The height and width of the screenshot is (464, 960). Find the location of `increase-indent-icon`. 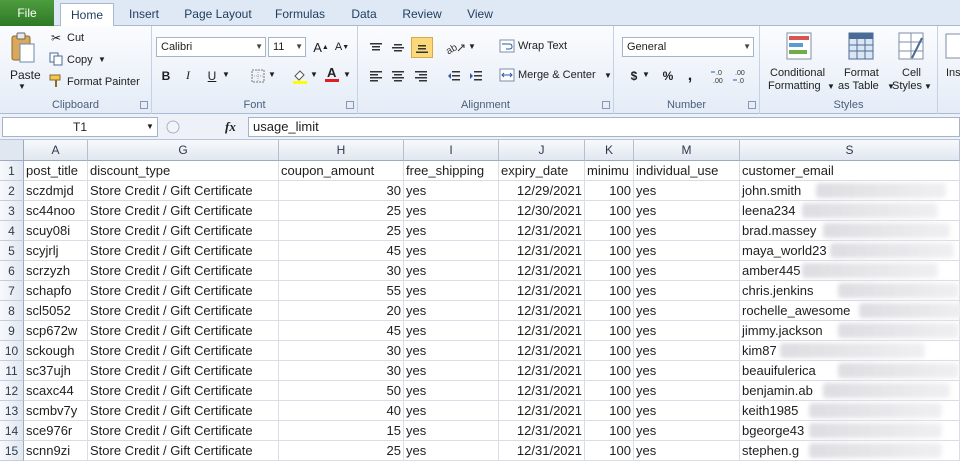

increase-indent-icon is located at coordinates (476, 75).